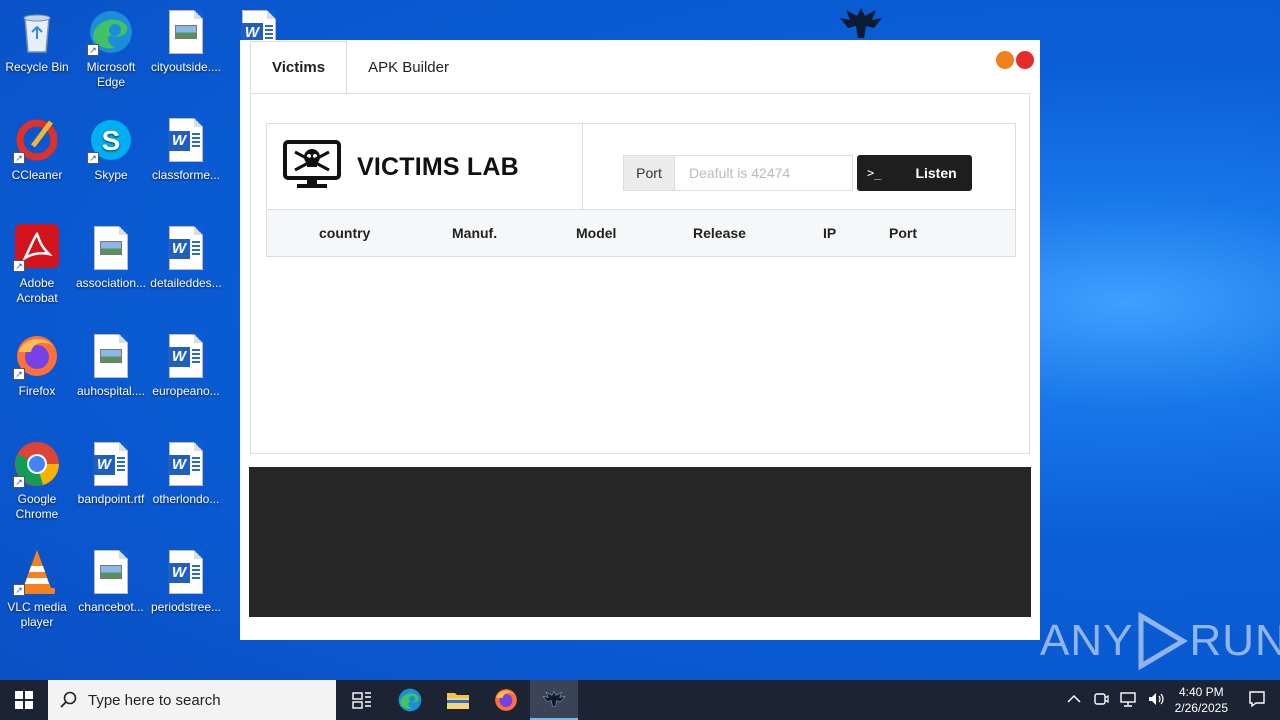  What do you see at coordinates (1173, 700) in the screenshot?
I see `system-tray: 4:40 PM 2/26/2025` at bounding box center [1173, 700].